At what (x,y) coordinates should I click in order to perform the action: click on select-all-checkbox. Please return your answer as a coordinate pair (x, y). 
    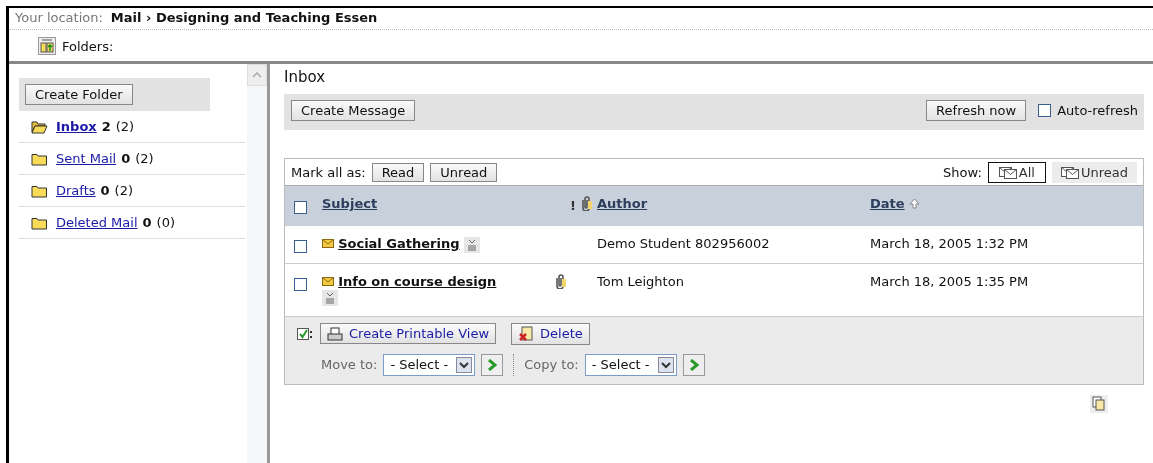
    Looking at the image, I should click on (300, 207).